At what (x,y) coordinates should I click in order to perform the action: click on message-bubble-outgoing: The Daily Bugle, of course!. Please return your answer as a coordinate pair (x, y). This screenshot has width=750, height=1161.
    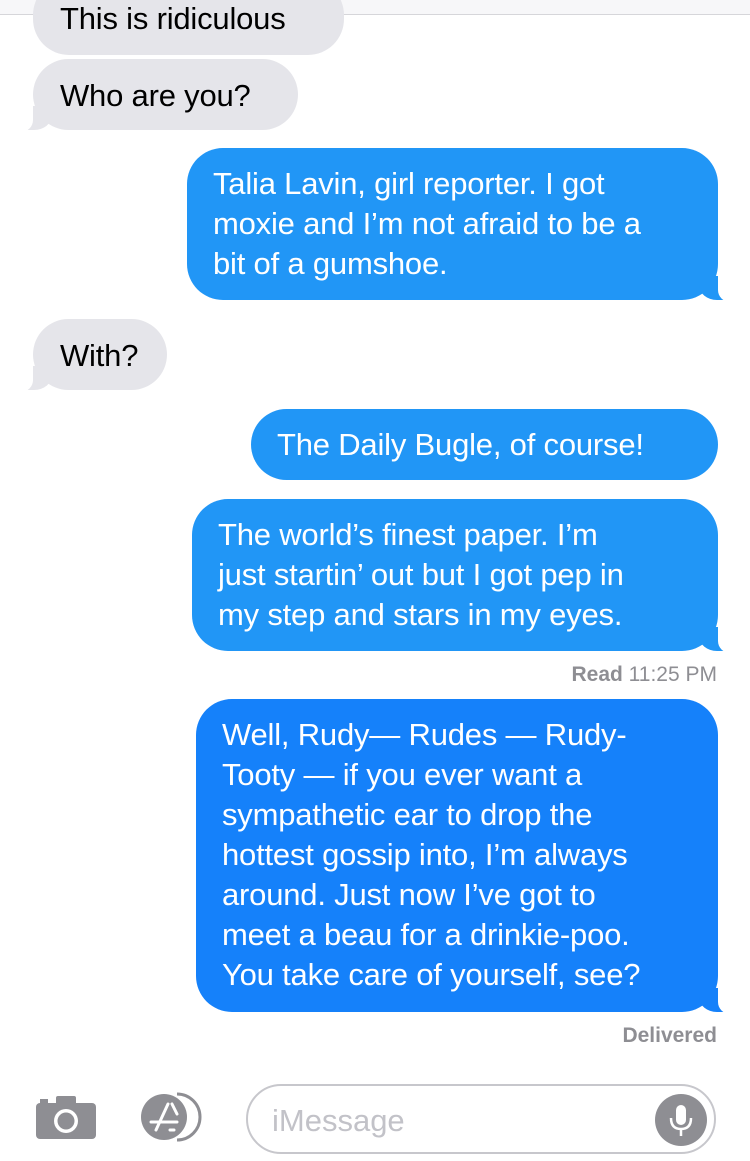
    Looking at the image, I should click on (484, 444).